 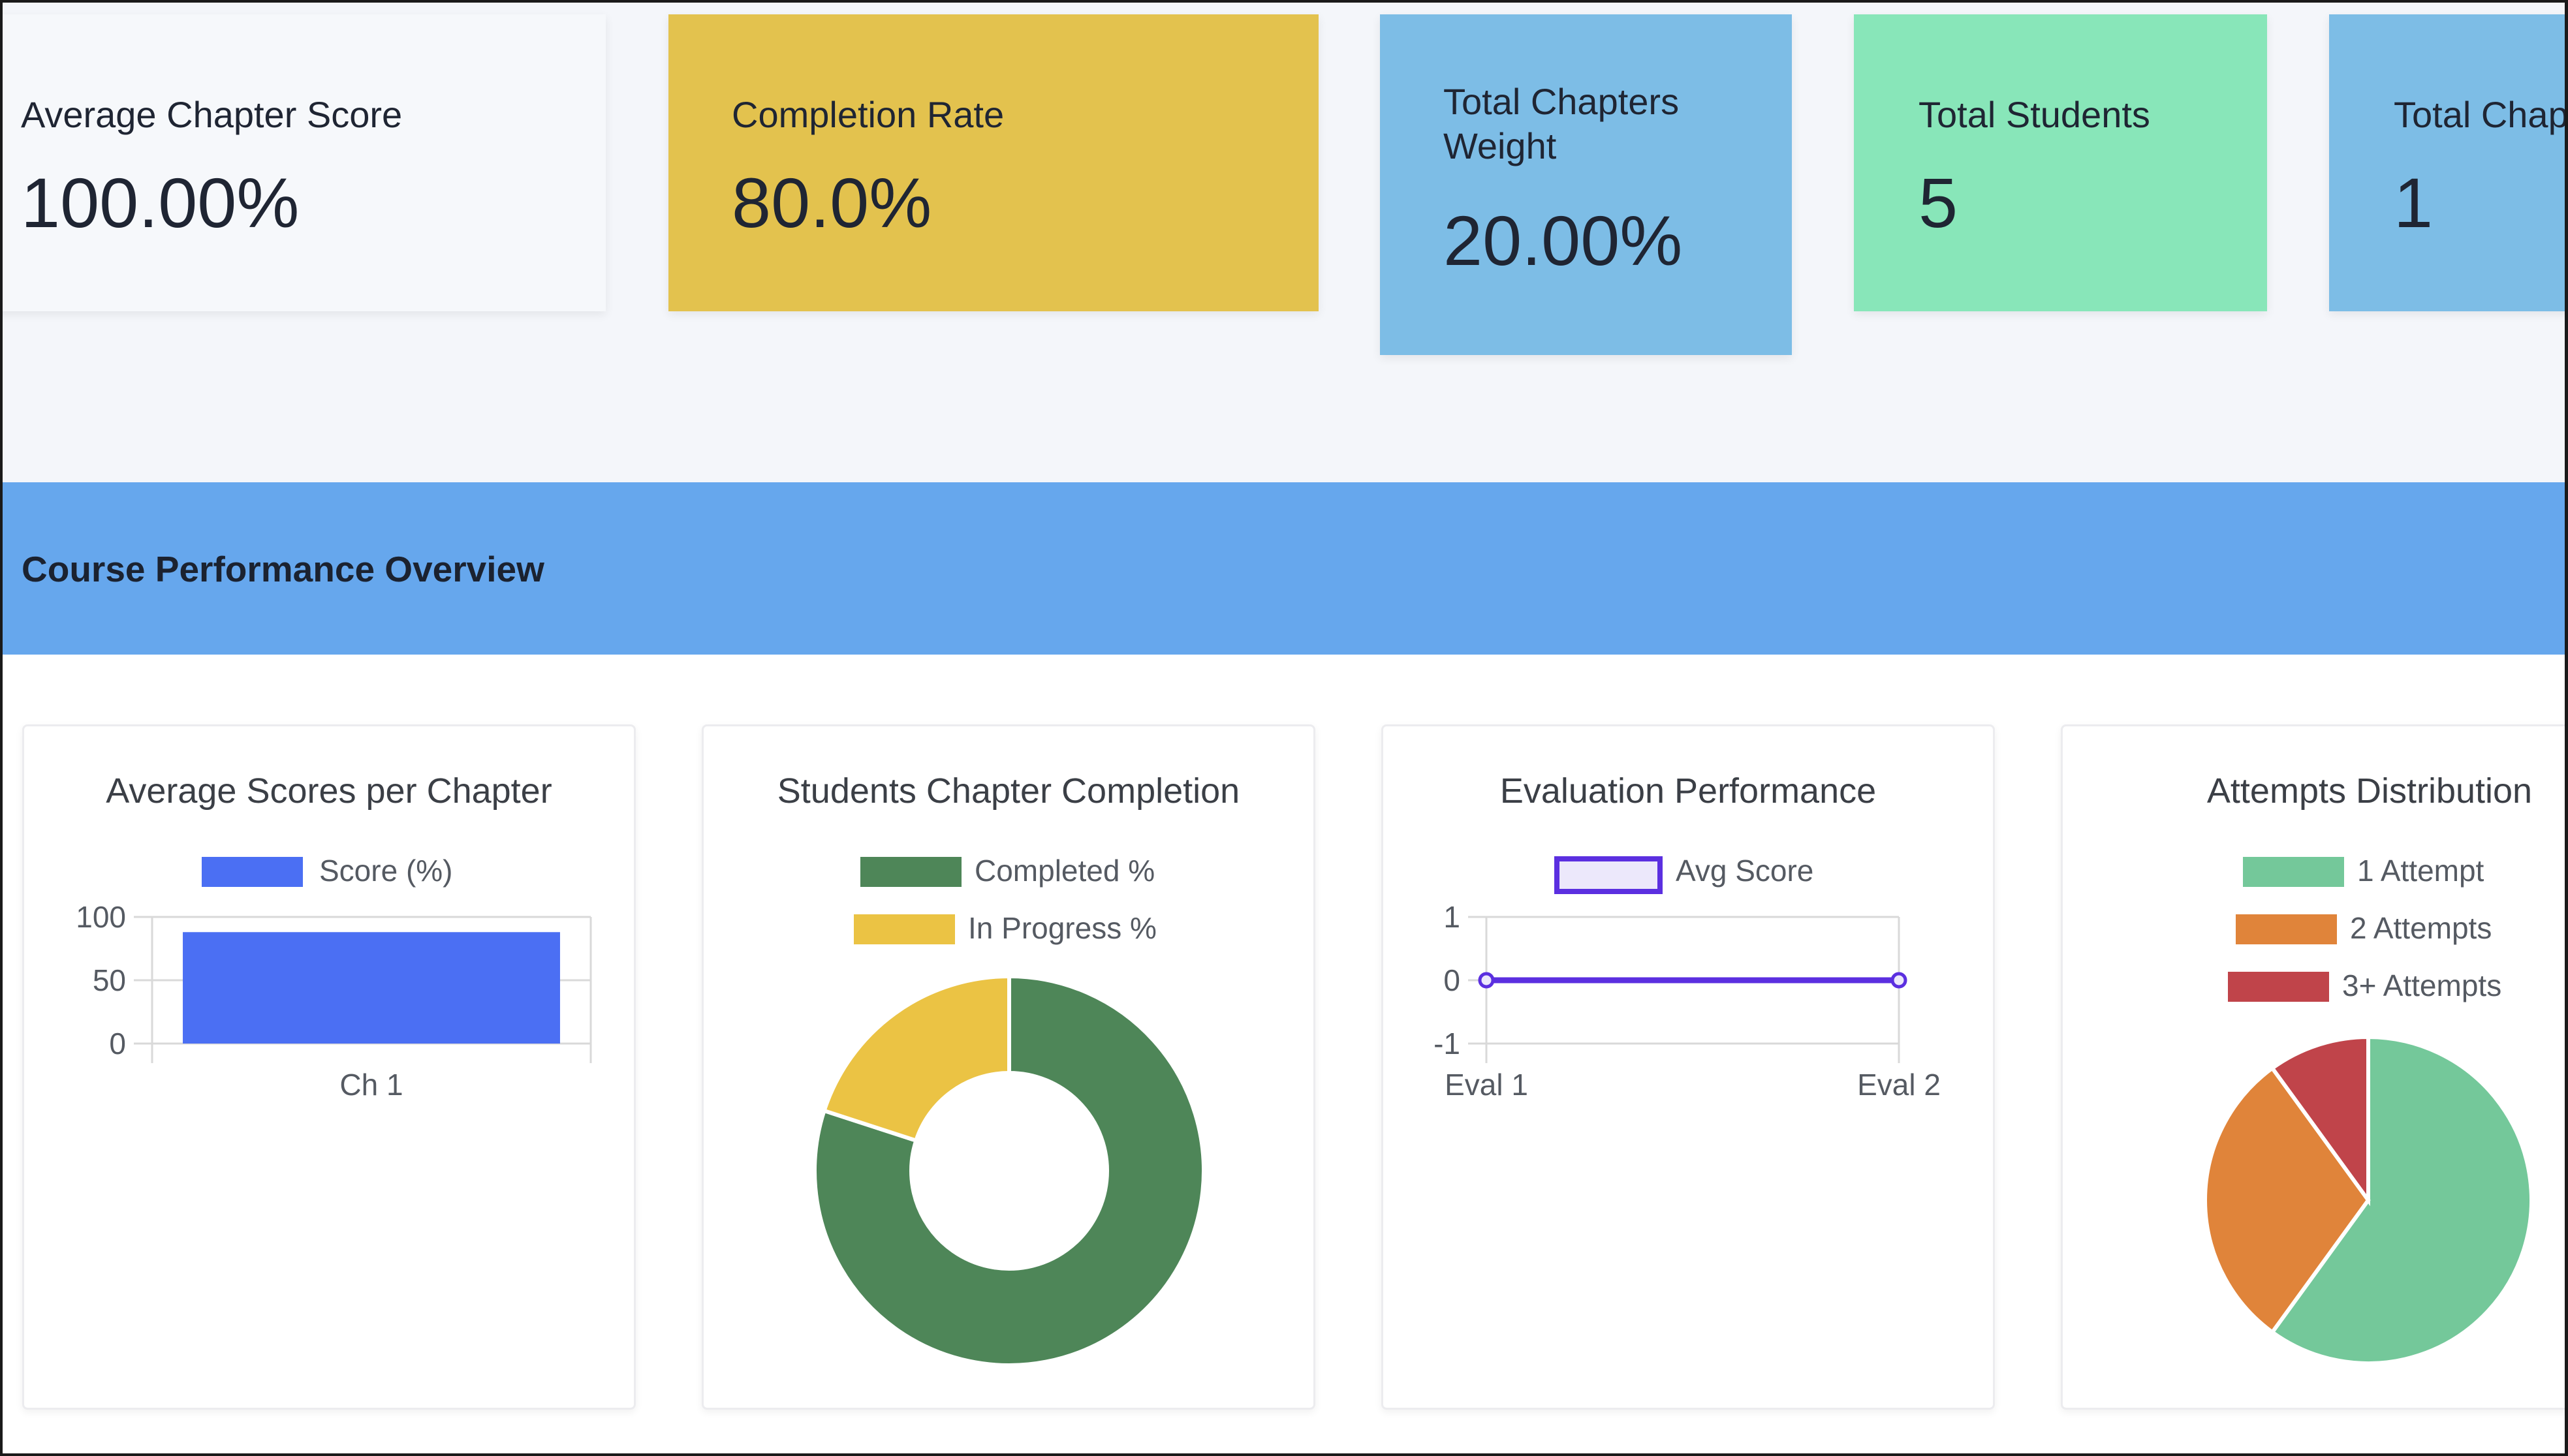 What do you see at coordinates (1446, 1044) in the screenshot?
I see `y-tick-label: -1` at bounding box center [1446, 1044].